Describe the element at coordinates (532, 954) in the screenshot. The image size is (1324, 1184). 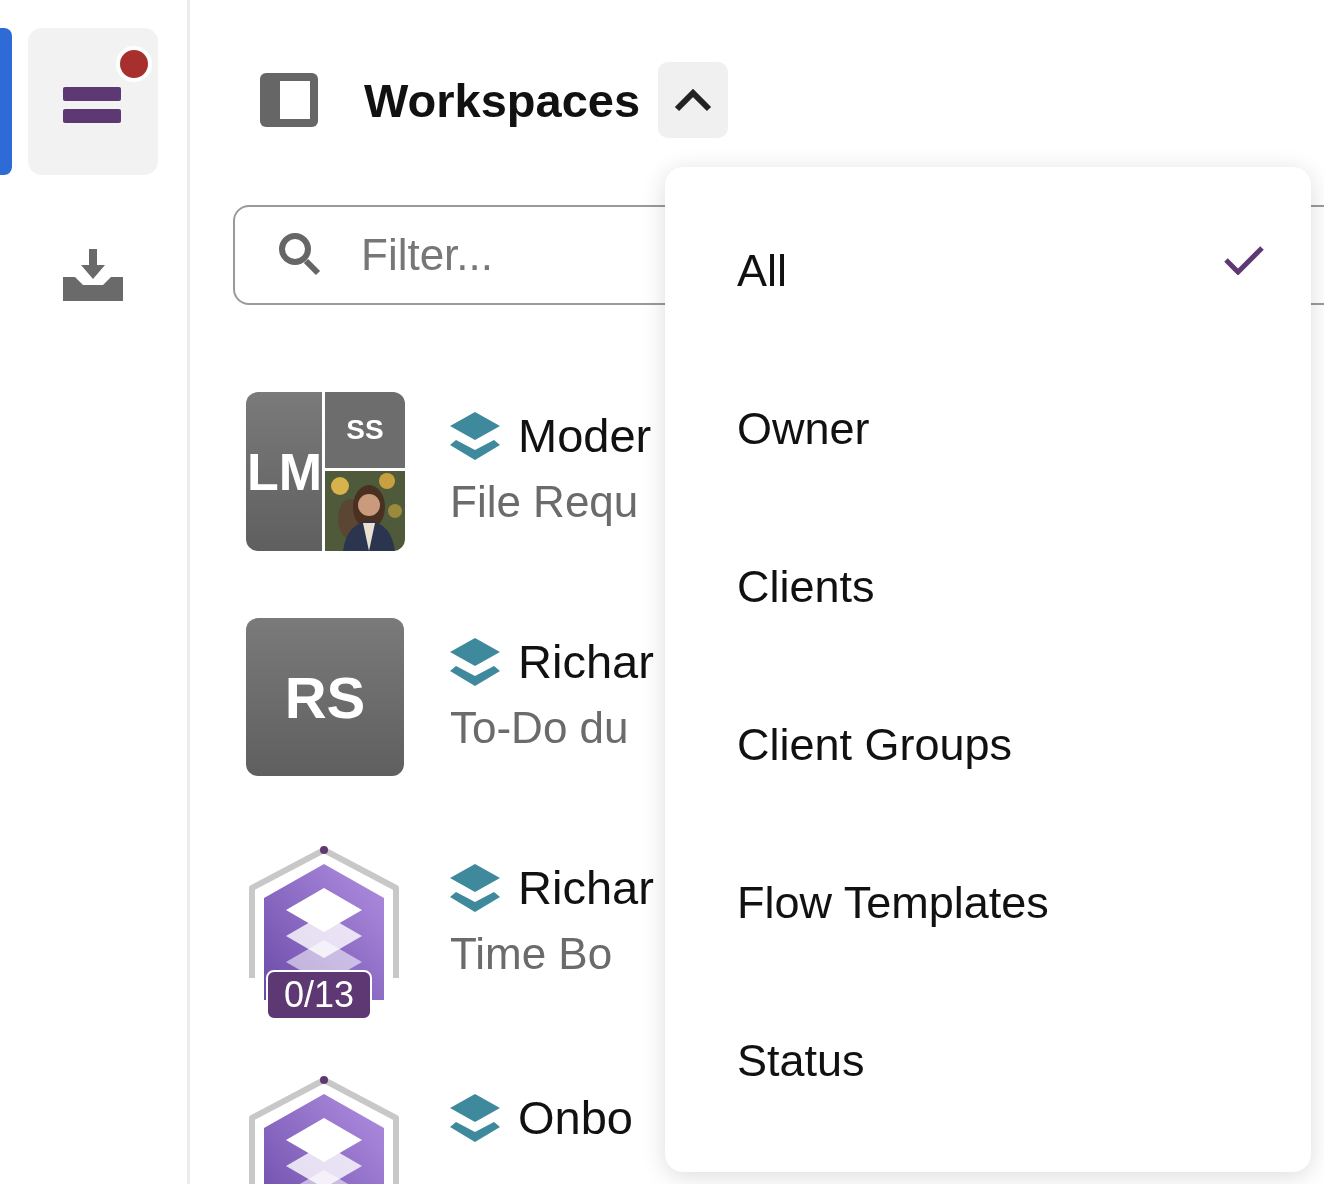
I see `workspace-subtitle: Time Bo` at that location.